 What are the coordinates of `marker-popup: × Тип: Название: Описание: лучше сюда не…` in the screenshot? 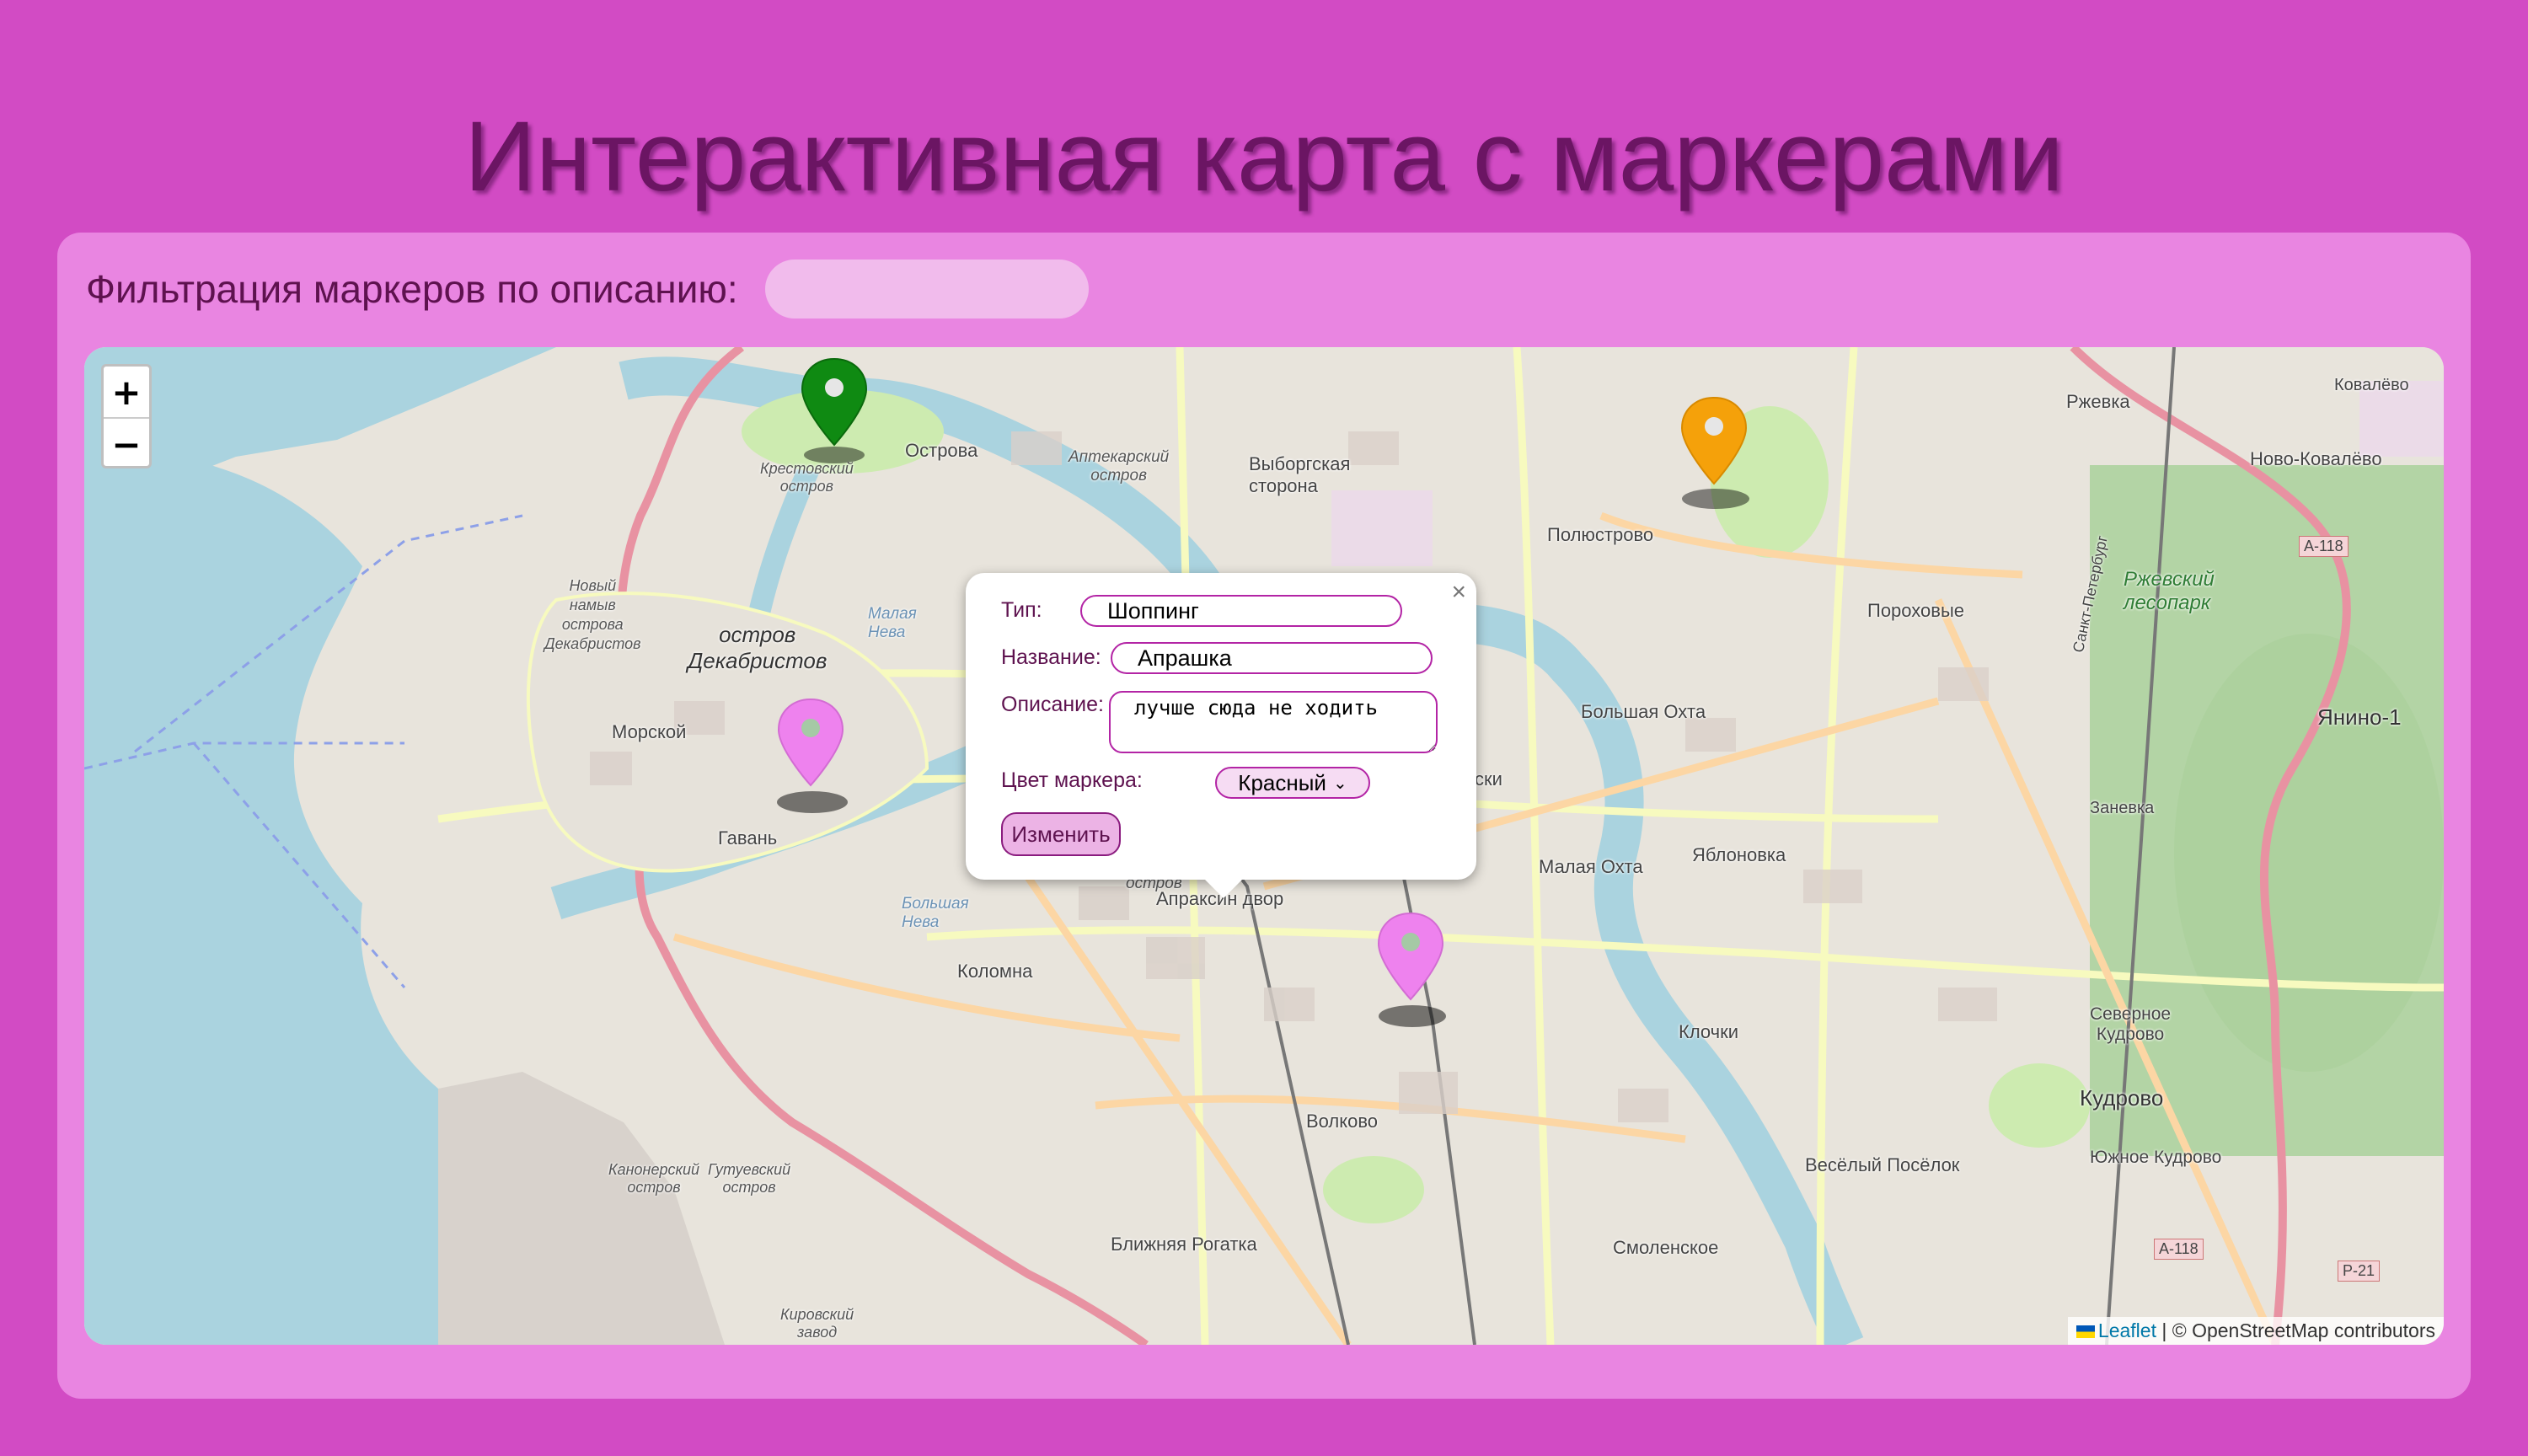 It's located at (1221, 735).